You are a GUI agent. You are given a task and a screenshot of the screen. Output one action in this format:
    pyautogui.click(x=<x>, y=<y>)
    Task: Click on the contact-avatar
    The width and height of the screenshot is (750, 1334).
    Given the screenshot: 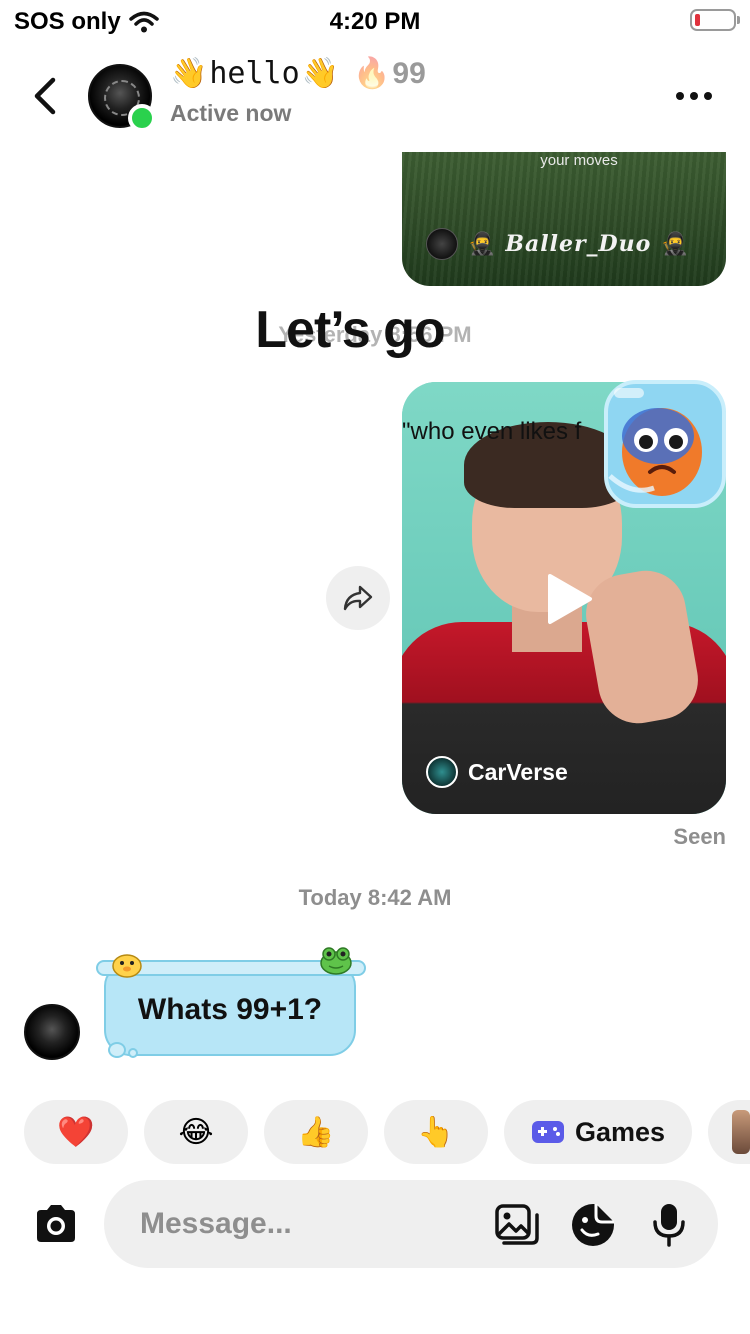 What is the action you would take?
    pyautogui.click(x=122, y=98)
    